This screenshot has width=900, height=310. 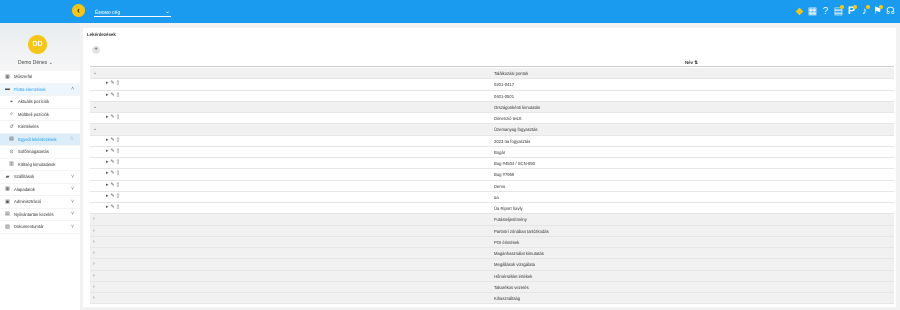 I want to click on sidebar-item-base-data: ▦ Alapadatok ˅, so click(x=40, y=190).